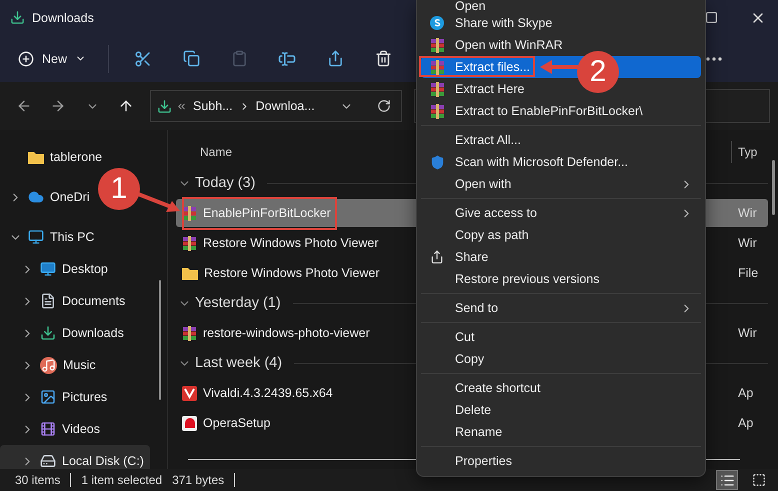 This screenshot has height=491, width=778. Describe the element at coordinates (748, 273) in the screenshot. I see `file-type: File` at that location.